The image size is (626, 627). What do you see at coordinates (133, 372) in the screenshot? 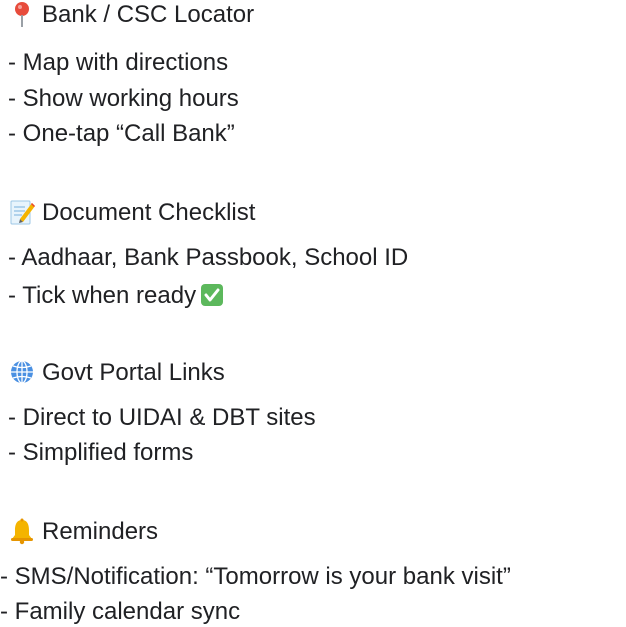
I see `section-title: Govt Portal Links` at bounding box center [133, 372].